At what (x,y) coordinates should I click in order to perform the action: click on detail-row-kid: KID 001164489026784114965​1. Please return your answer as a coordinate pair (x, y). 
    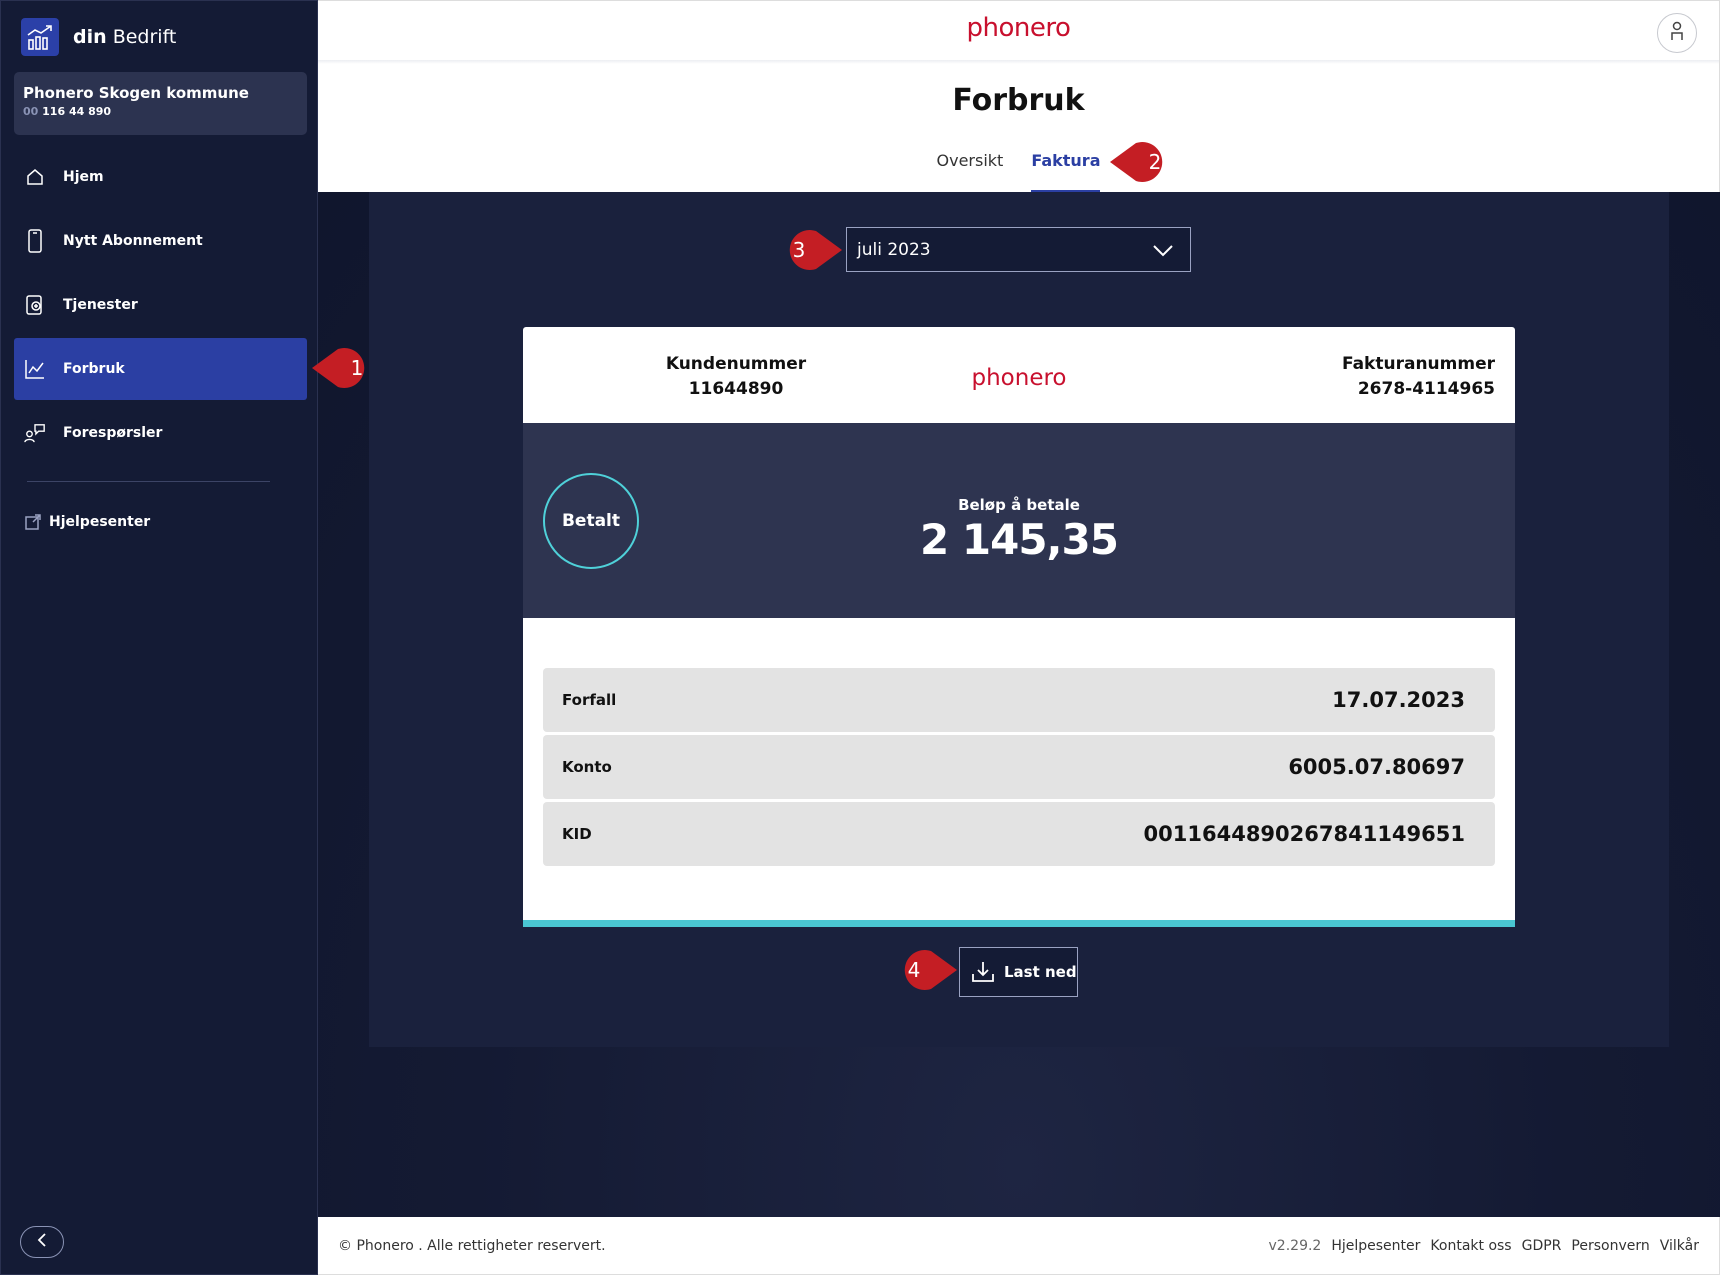
    Looking at the image, I should click on (1019, 834).